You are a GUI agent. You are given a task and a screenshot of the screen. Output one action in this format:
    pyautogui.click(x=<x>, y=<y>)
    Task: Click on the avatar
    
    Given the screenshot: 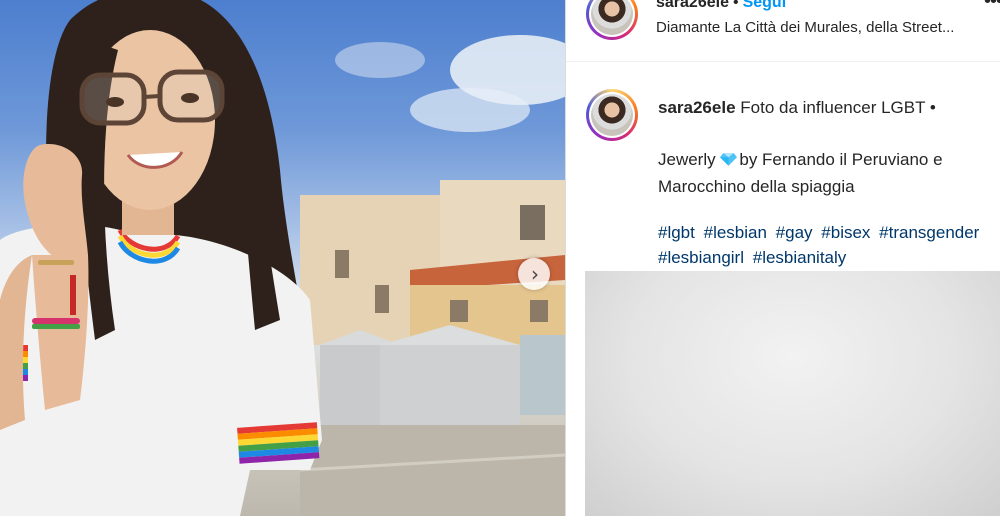 What is the action you would take?
    pyautogui.click(x=612, y=20)
    